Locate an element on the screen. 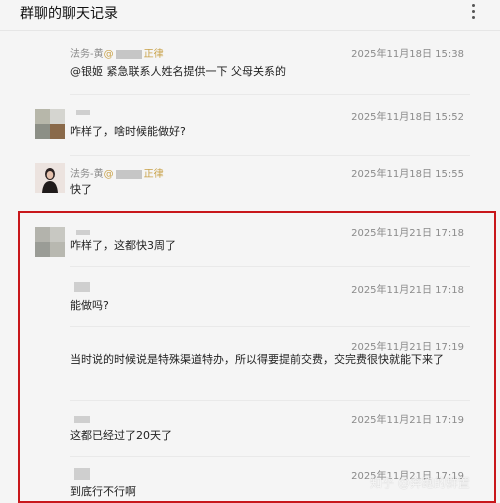  message-time: 2025年11月18日 15:38 is located at coordinates (407, 54).